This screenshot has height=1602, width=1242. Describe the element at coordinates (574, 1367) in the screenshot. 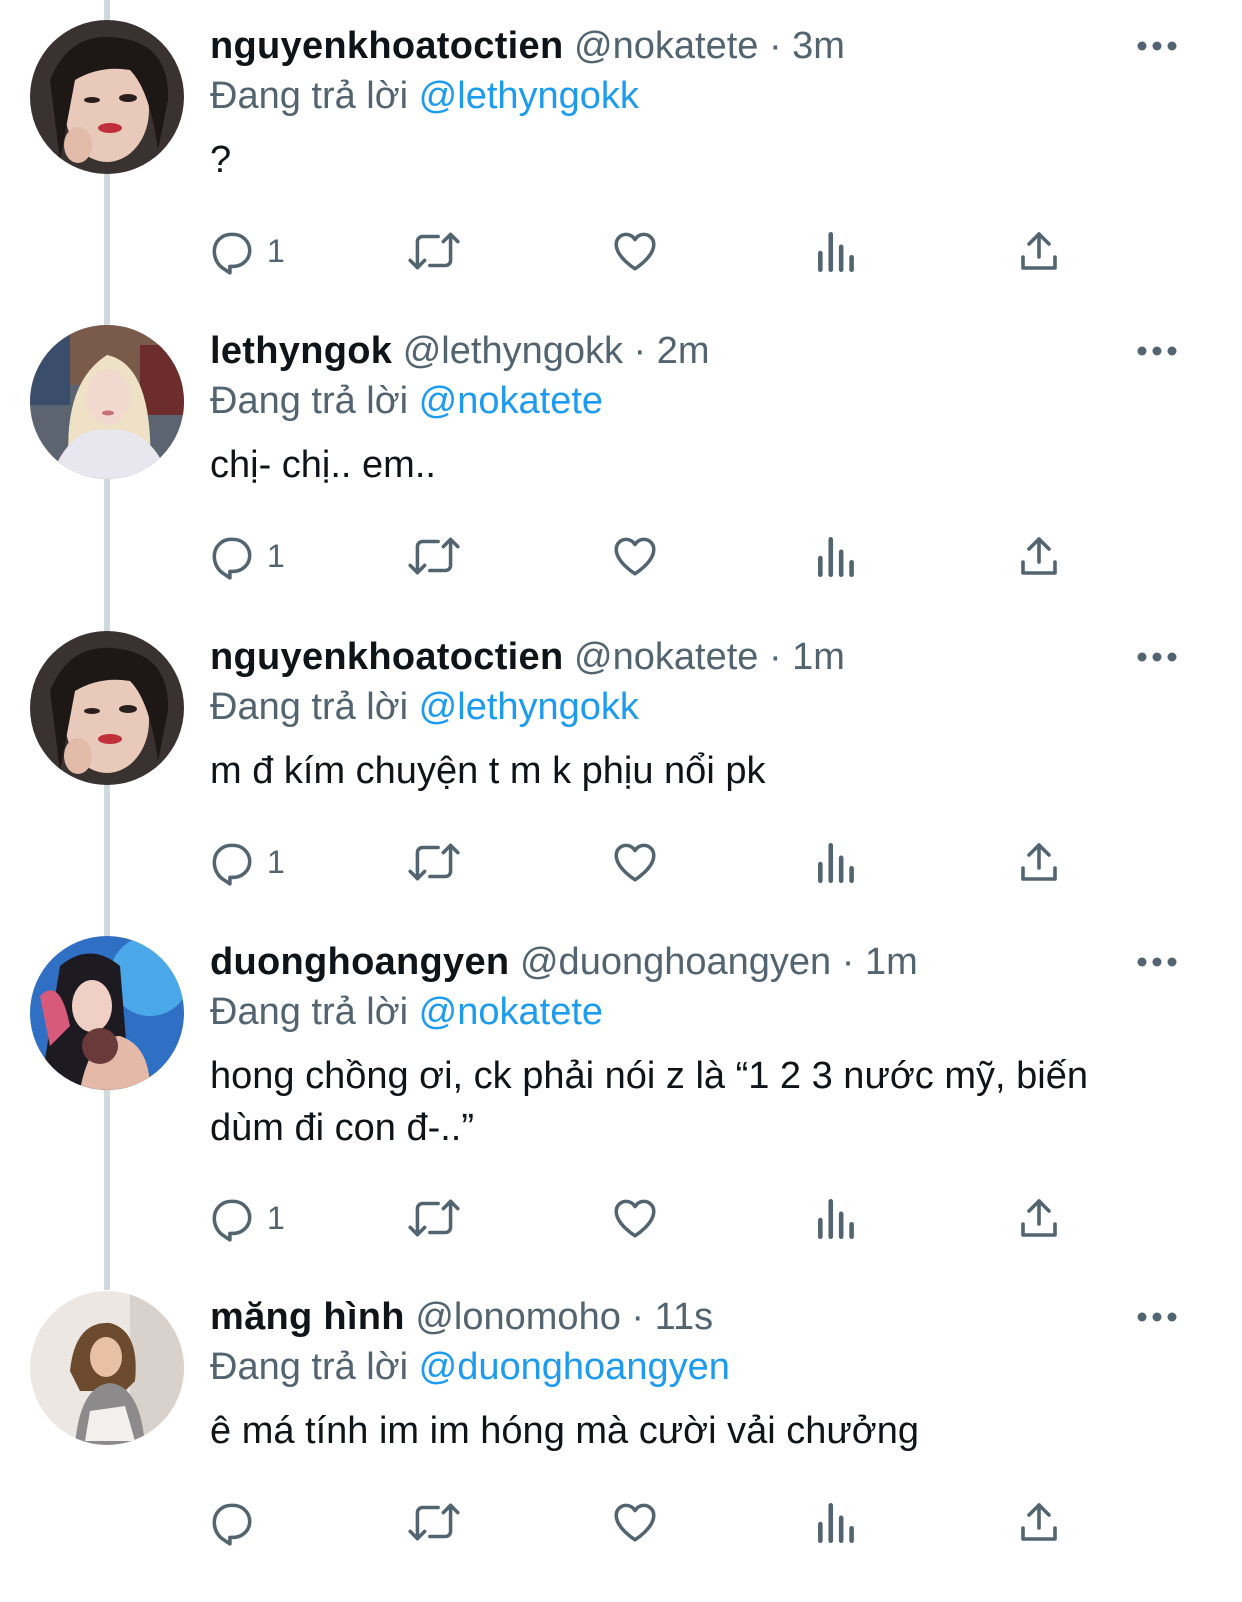

I see `replying-to-mention: @duonghoangyen` at that location.